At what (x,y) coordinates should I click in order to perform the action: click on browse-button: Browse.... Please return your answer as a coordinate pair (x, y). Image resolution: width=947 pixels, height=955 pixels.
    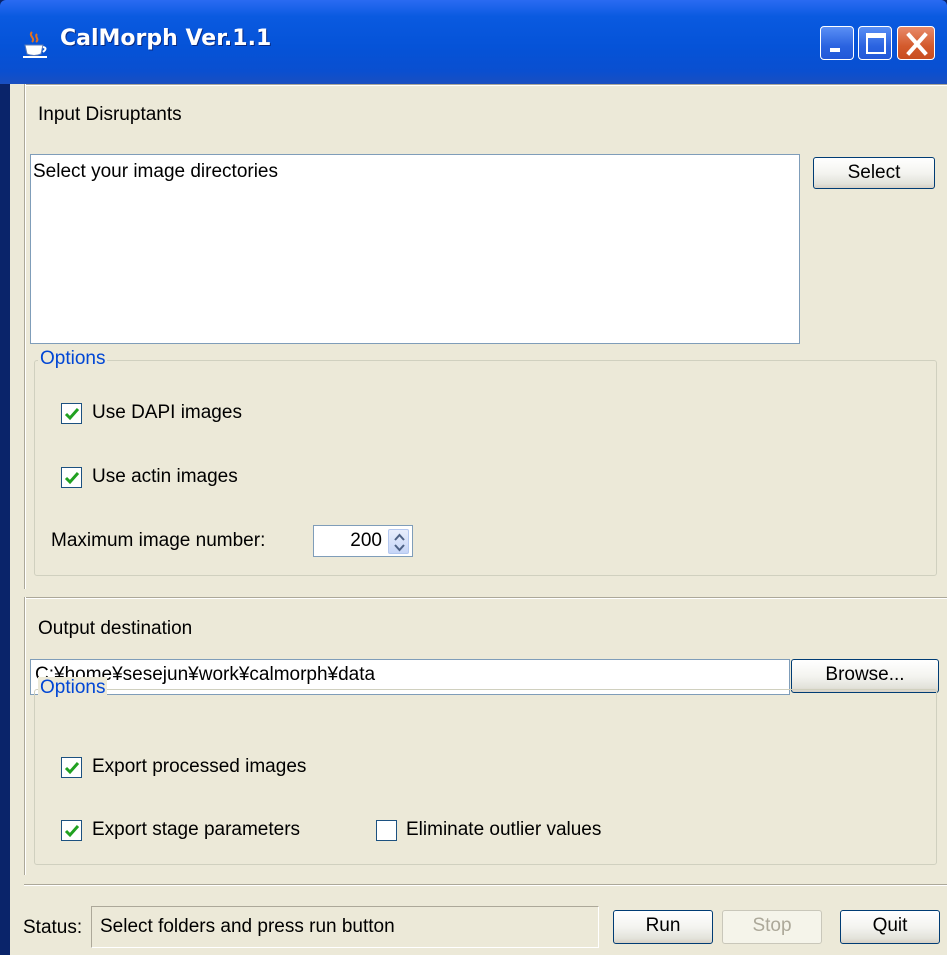
    Looking at the image, I should click on (865, 676).